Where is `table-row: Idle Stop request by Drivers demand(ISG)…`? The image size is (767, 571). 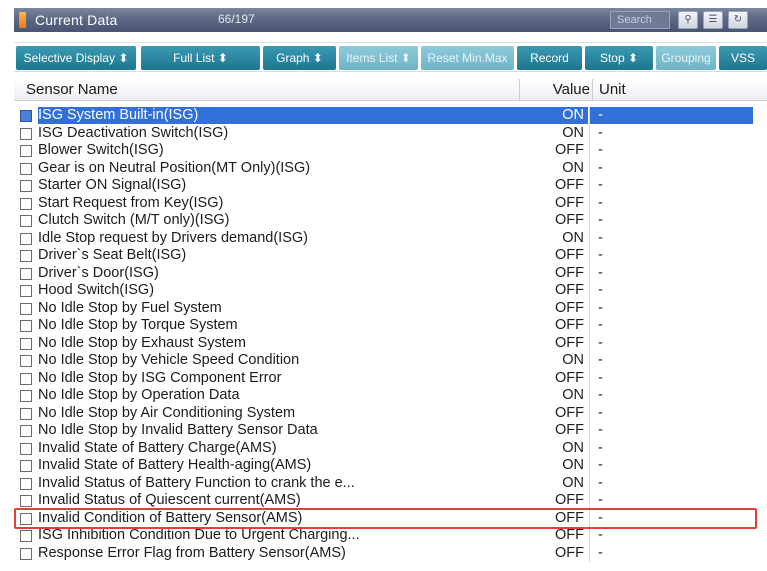 table-row: Idle Stop request by Drivers demand(ISG)… is located at coordinates (390, 238).